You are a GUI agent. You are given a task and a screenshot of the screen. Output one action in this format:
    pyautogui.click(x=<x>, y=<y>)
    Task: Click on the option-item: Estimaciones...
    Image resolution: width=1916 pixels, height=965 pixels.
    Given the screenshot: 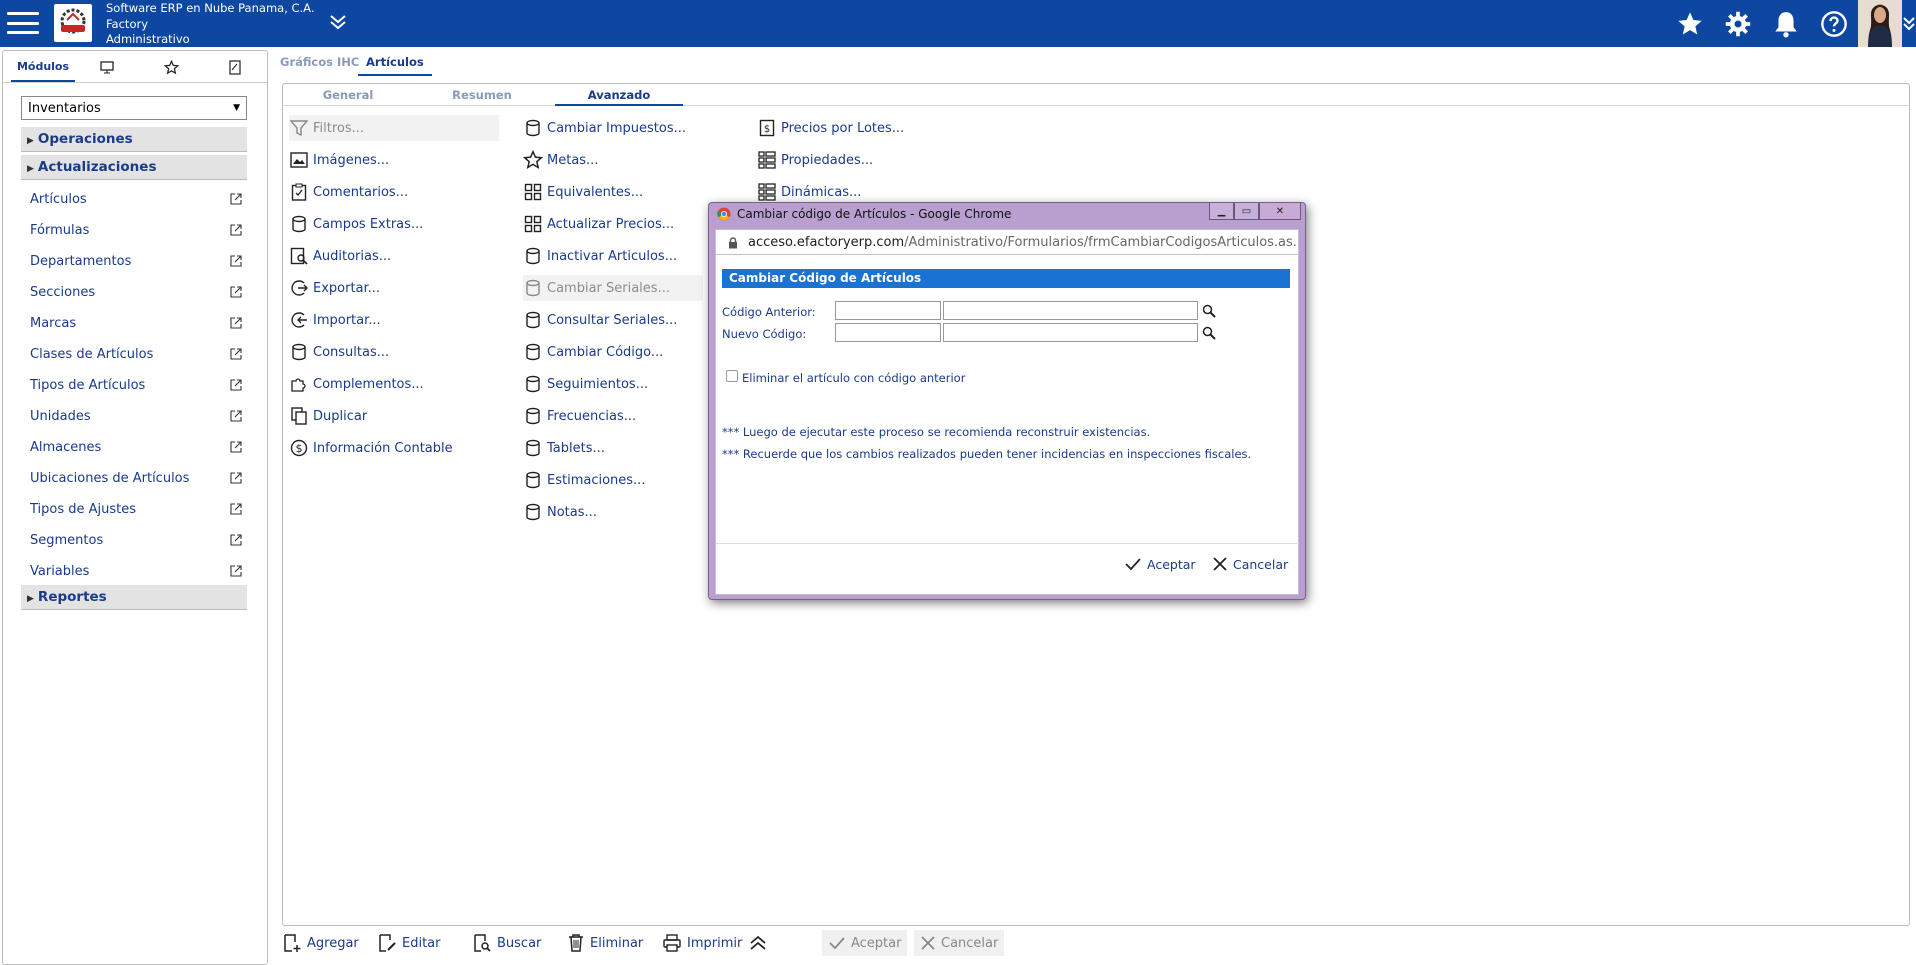 What is the action you would take?
    pyautogui.click(x=613, y=480)
    